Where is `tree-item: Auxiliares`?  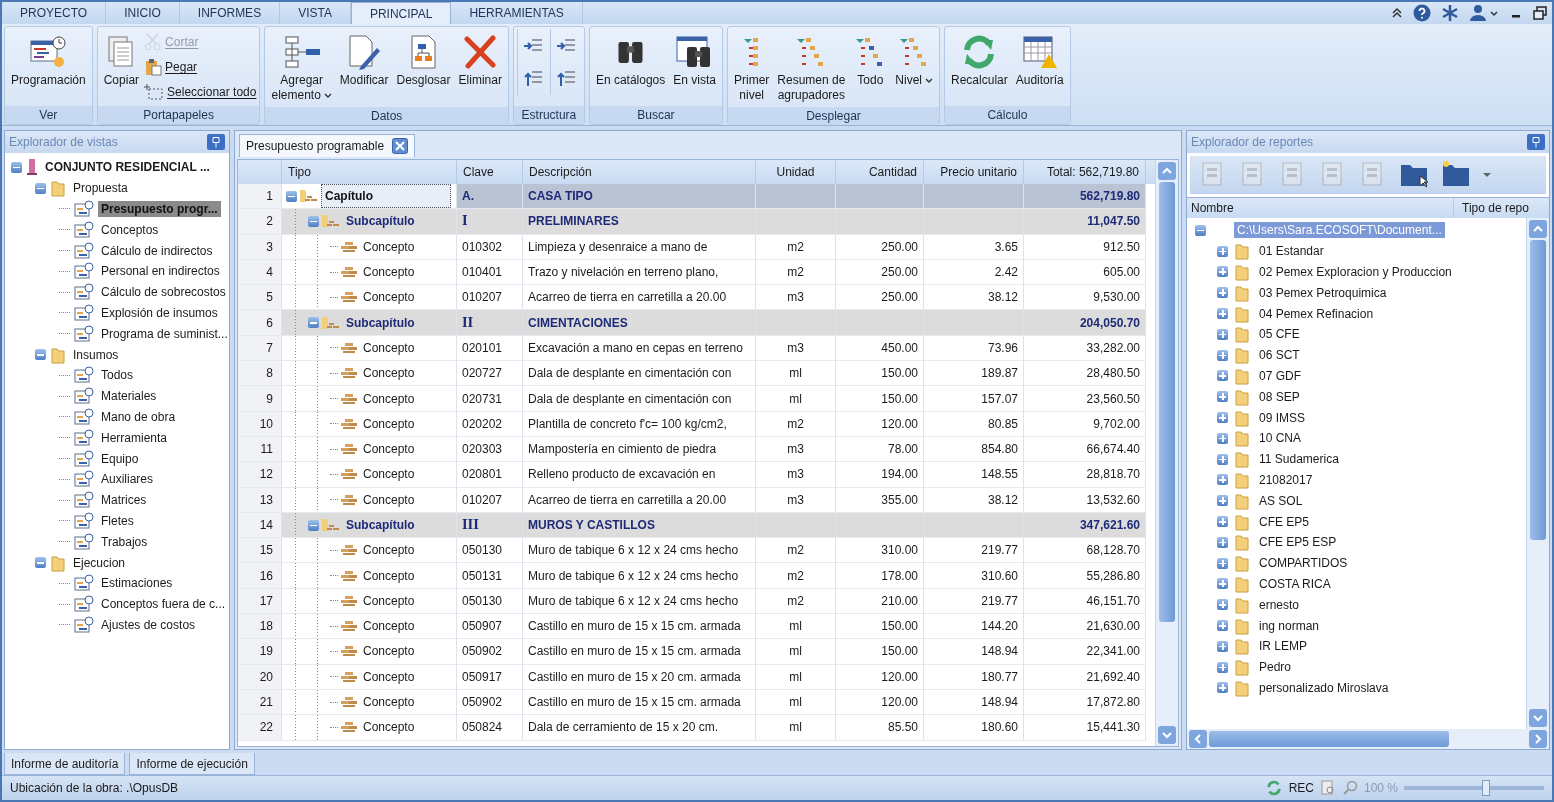 tree-item: Auxiliares is located at coordinates (127, 479).